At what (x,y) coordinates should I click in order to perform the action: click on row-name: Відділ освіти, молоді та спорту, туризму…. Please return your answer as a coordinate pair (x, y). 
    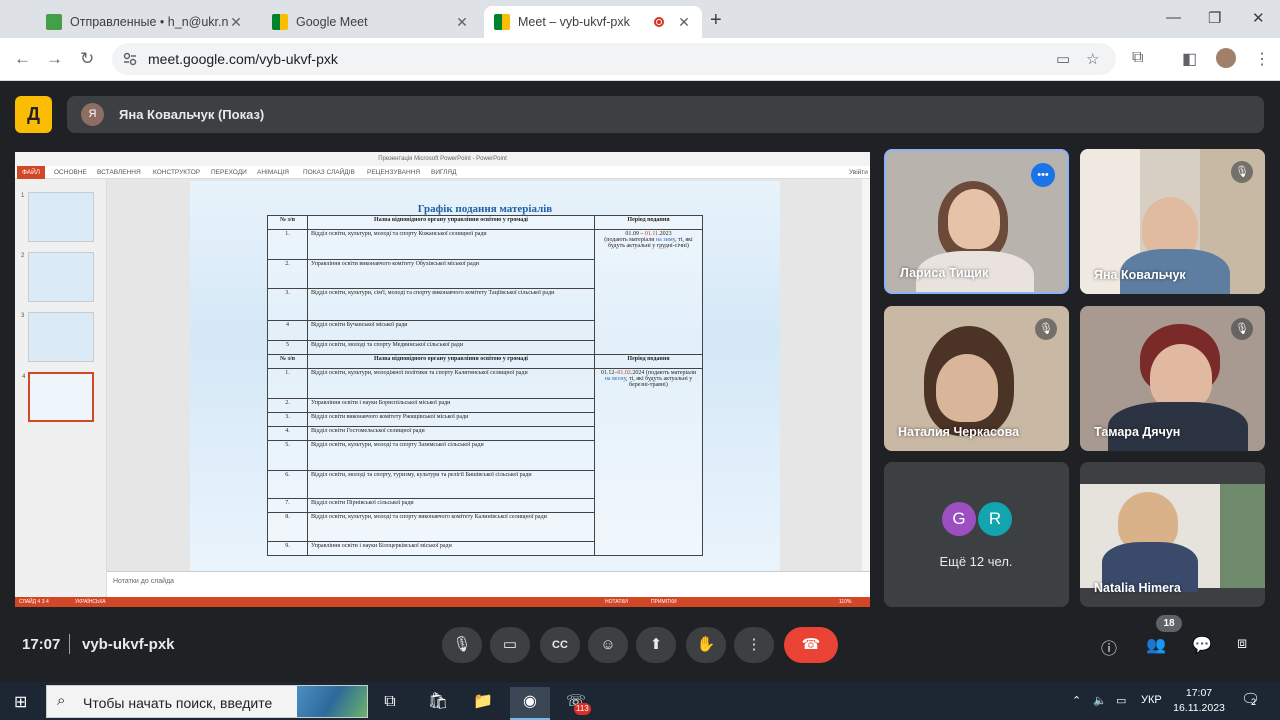
    Looking at the image, I should click on (451, 484).